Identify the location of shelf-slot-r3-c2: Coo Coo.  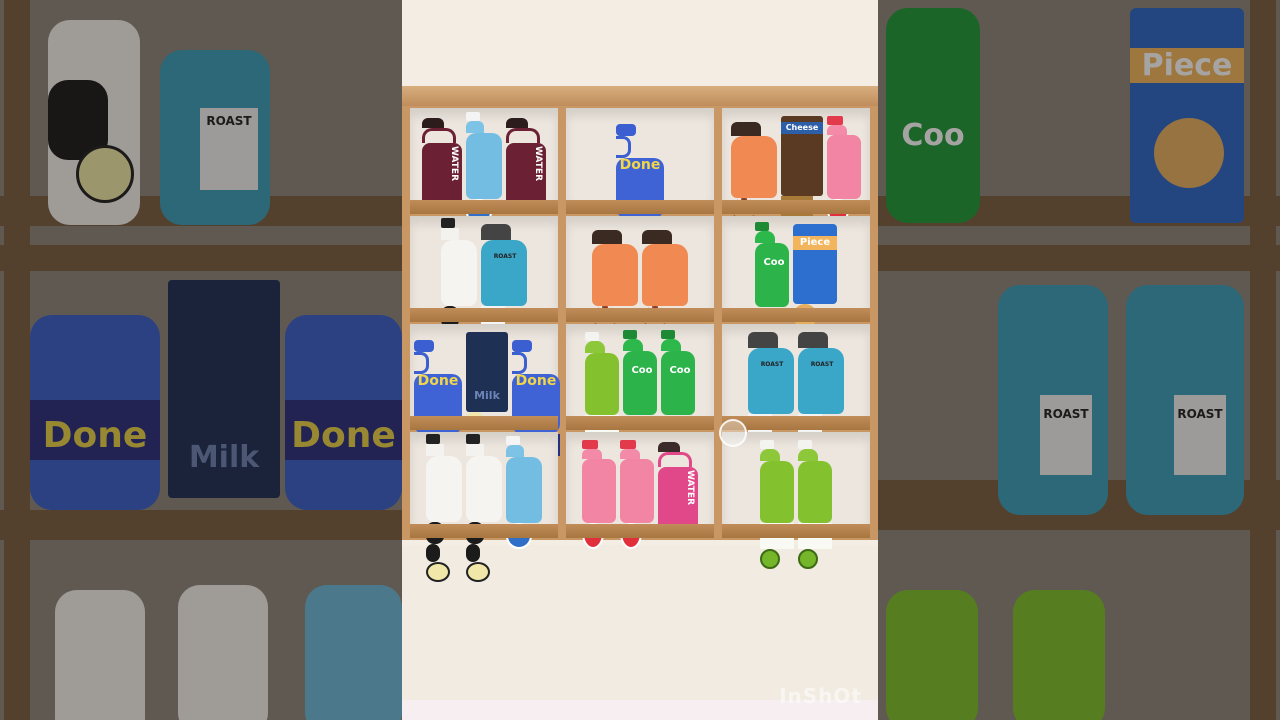
(640, 392).